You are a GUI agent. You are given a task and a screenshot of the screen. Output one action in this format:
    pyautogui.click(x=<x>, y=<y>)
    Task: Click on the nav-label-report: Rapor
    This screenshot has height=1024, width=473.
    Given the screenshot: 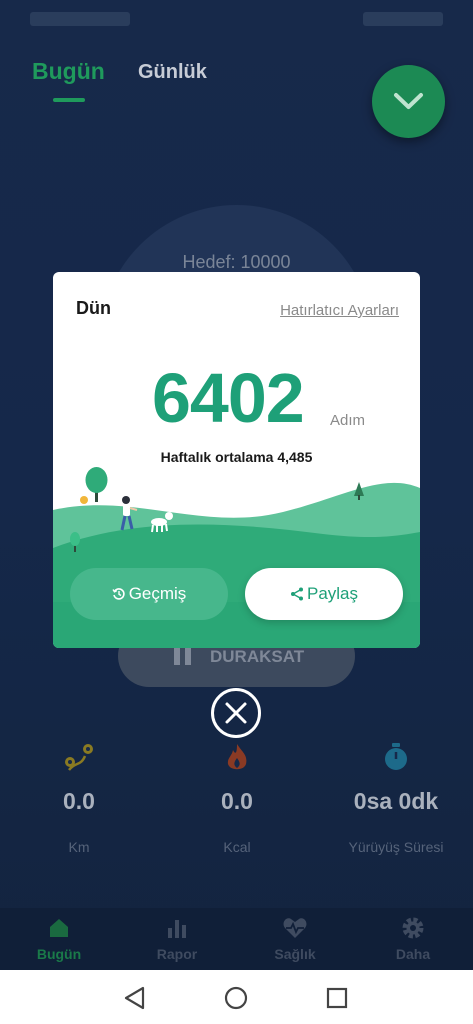 What is the action you would take?
    pyautogui.click(x=177, y=954)
    